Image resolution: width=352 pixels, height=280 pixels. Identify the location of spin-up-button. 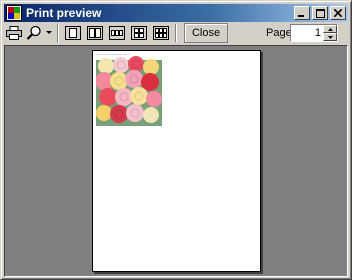
(330, 29).